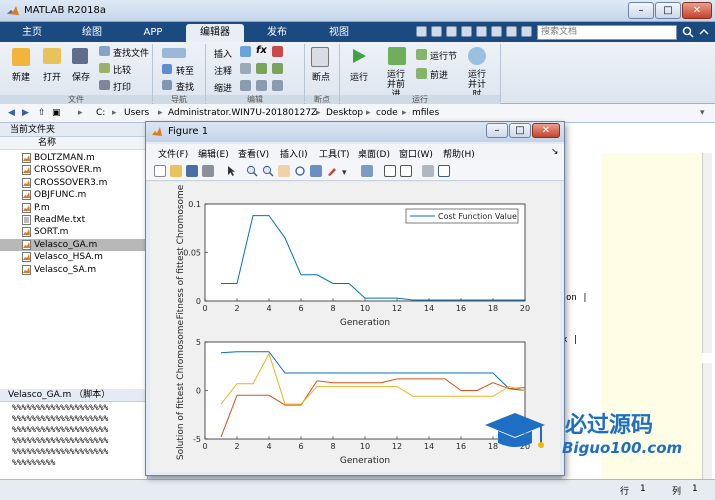 The height and width of the screenshot is (500, 715). Describe the element at coordinates (511, 31) in the screenshot. I see `switch-windows-icon` at that location.